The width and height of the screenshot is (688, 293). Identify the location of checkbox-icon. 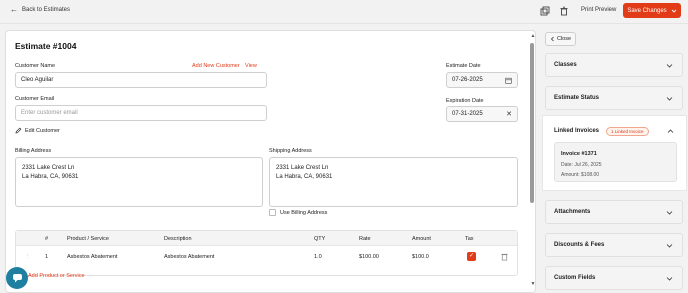
(272, 212).